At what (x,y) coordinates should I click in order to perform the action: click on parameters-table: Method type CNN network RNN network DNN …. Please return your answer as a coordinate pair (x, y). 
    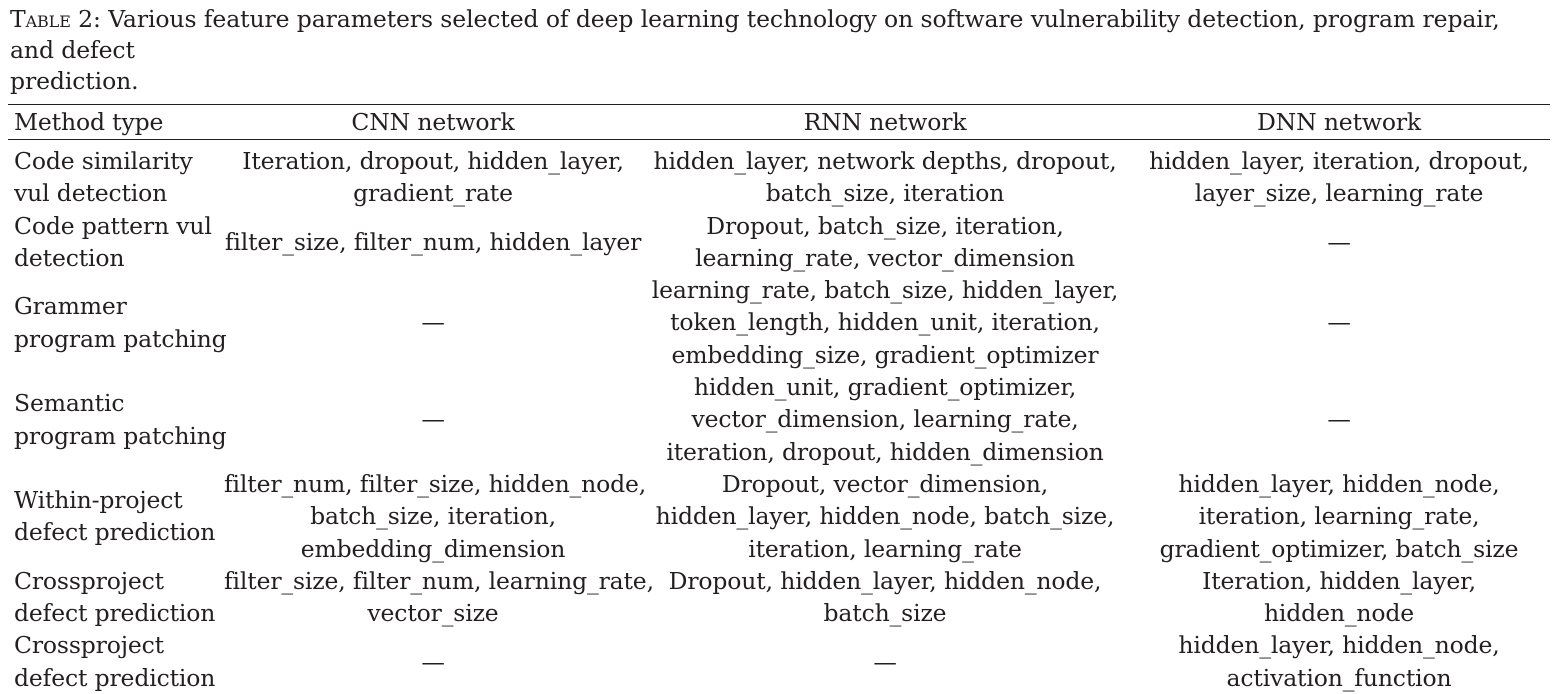
    Looking at the image, I should click on (779, 122).